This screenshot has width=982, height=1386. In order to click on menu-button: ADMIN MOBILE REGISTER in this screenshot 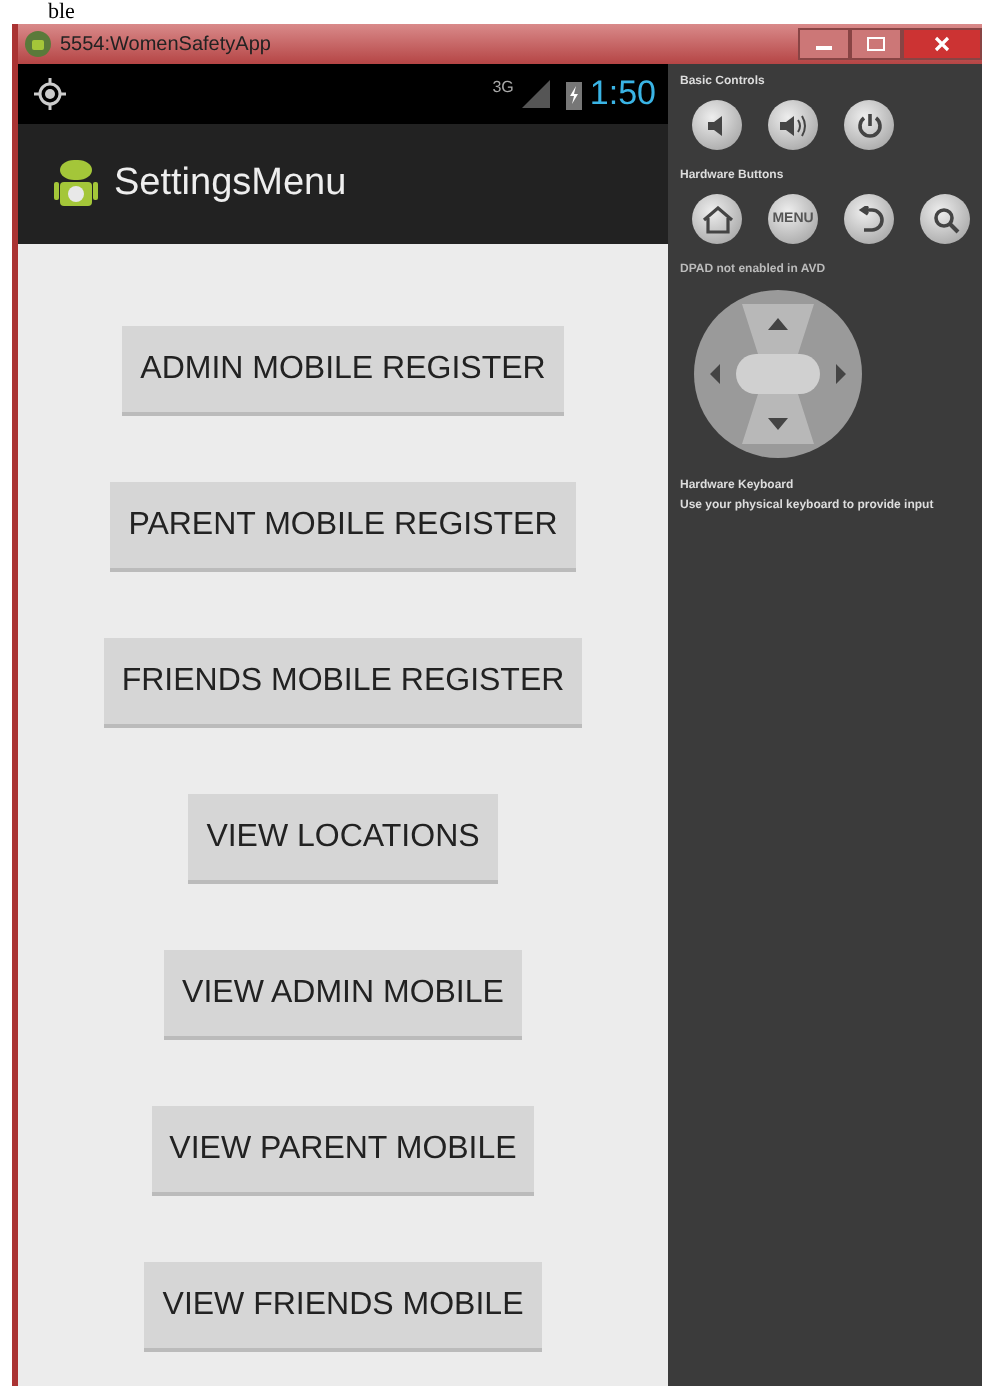, I will do `click(343, 371)`.